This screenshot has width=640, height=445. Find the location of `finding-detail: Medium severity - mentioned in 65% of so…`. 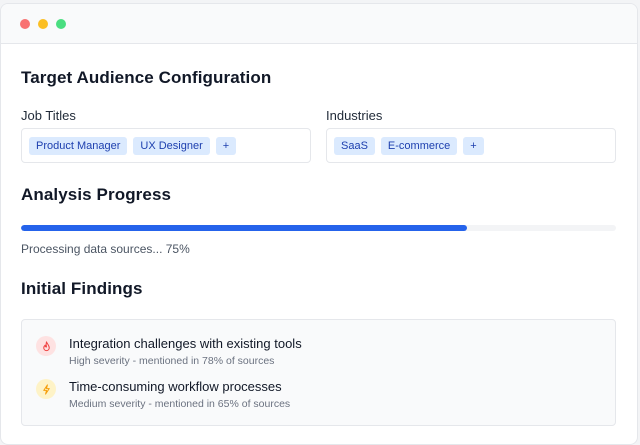

finding-detail: Medium severity - mentioned in 65% of so… is located at coordinates (180, 404).